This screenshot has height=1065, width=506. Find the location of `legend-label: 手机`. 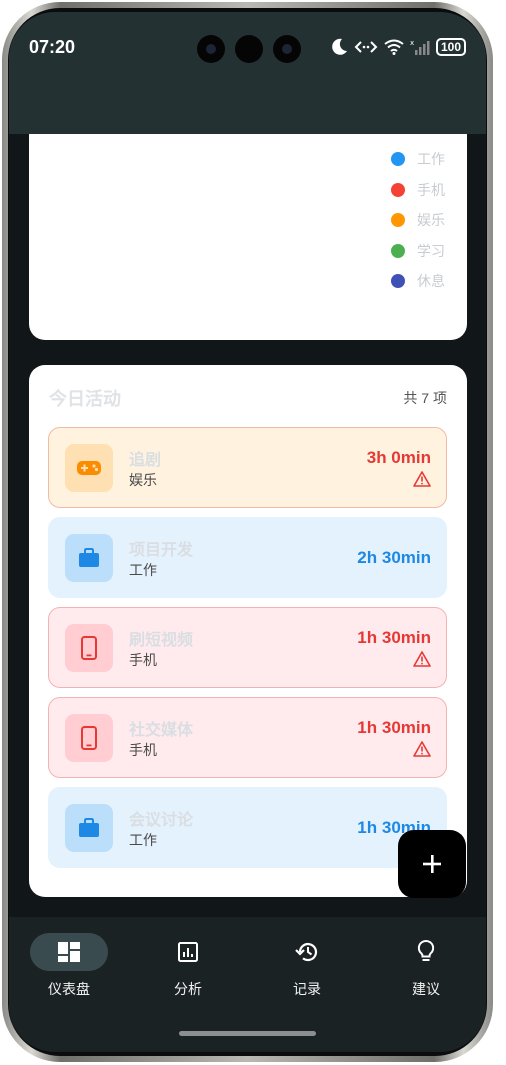

legend-label: 手机 is located at coordinates (431, 189).